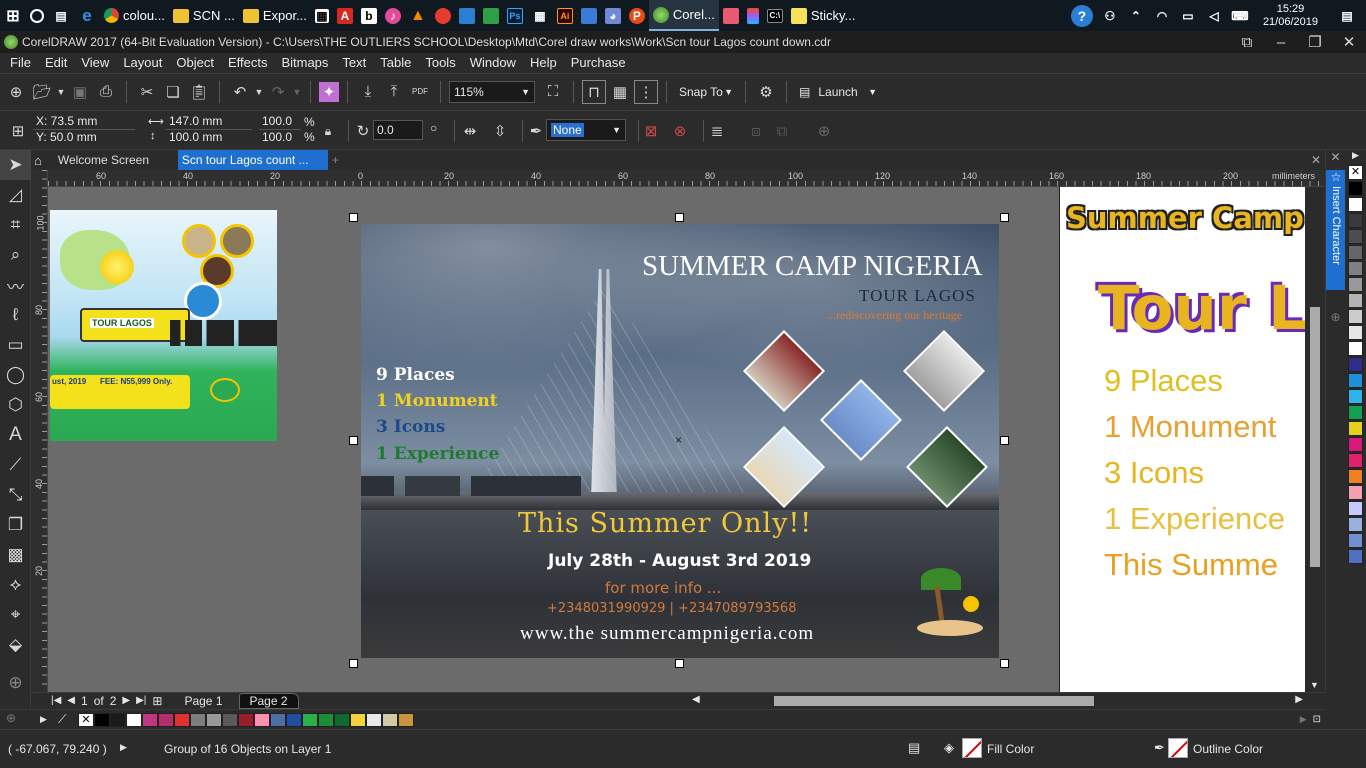 This screenshot has width=1366, height=768. What do you see at coordinates (61, 92) in the screenshot?
I see `dropdown-arrow-icon: ▼` at bounding box center [61, 92].